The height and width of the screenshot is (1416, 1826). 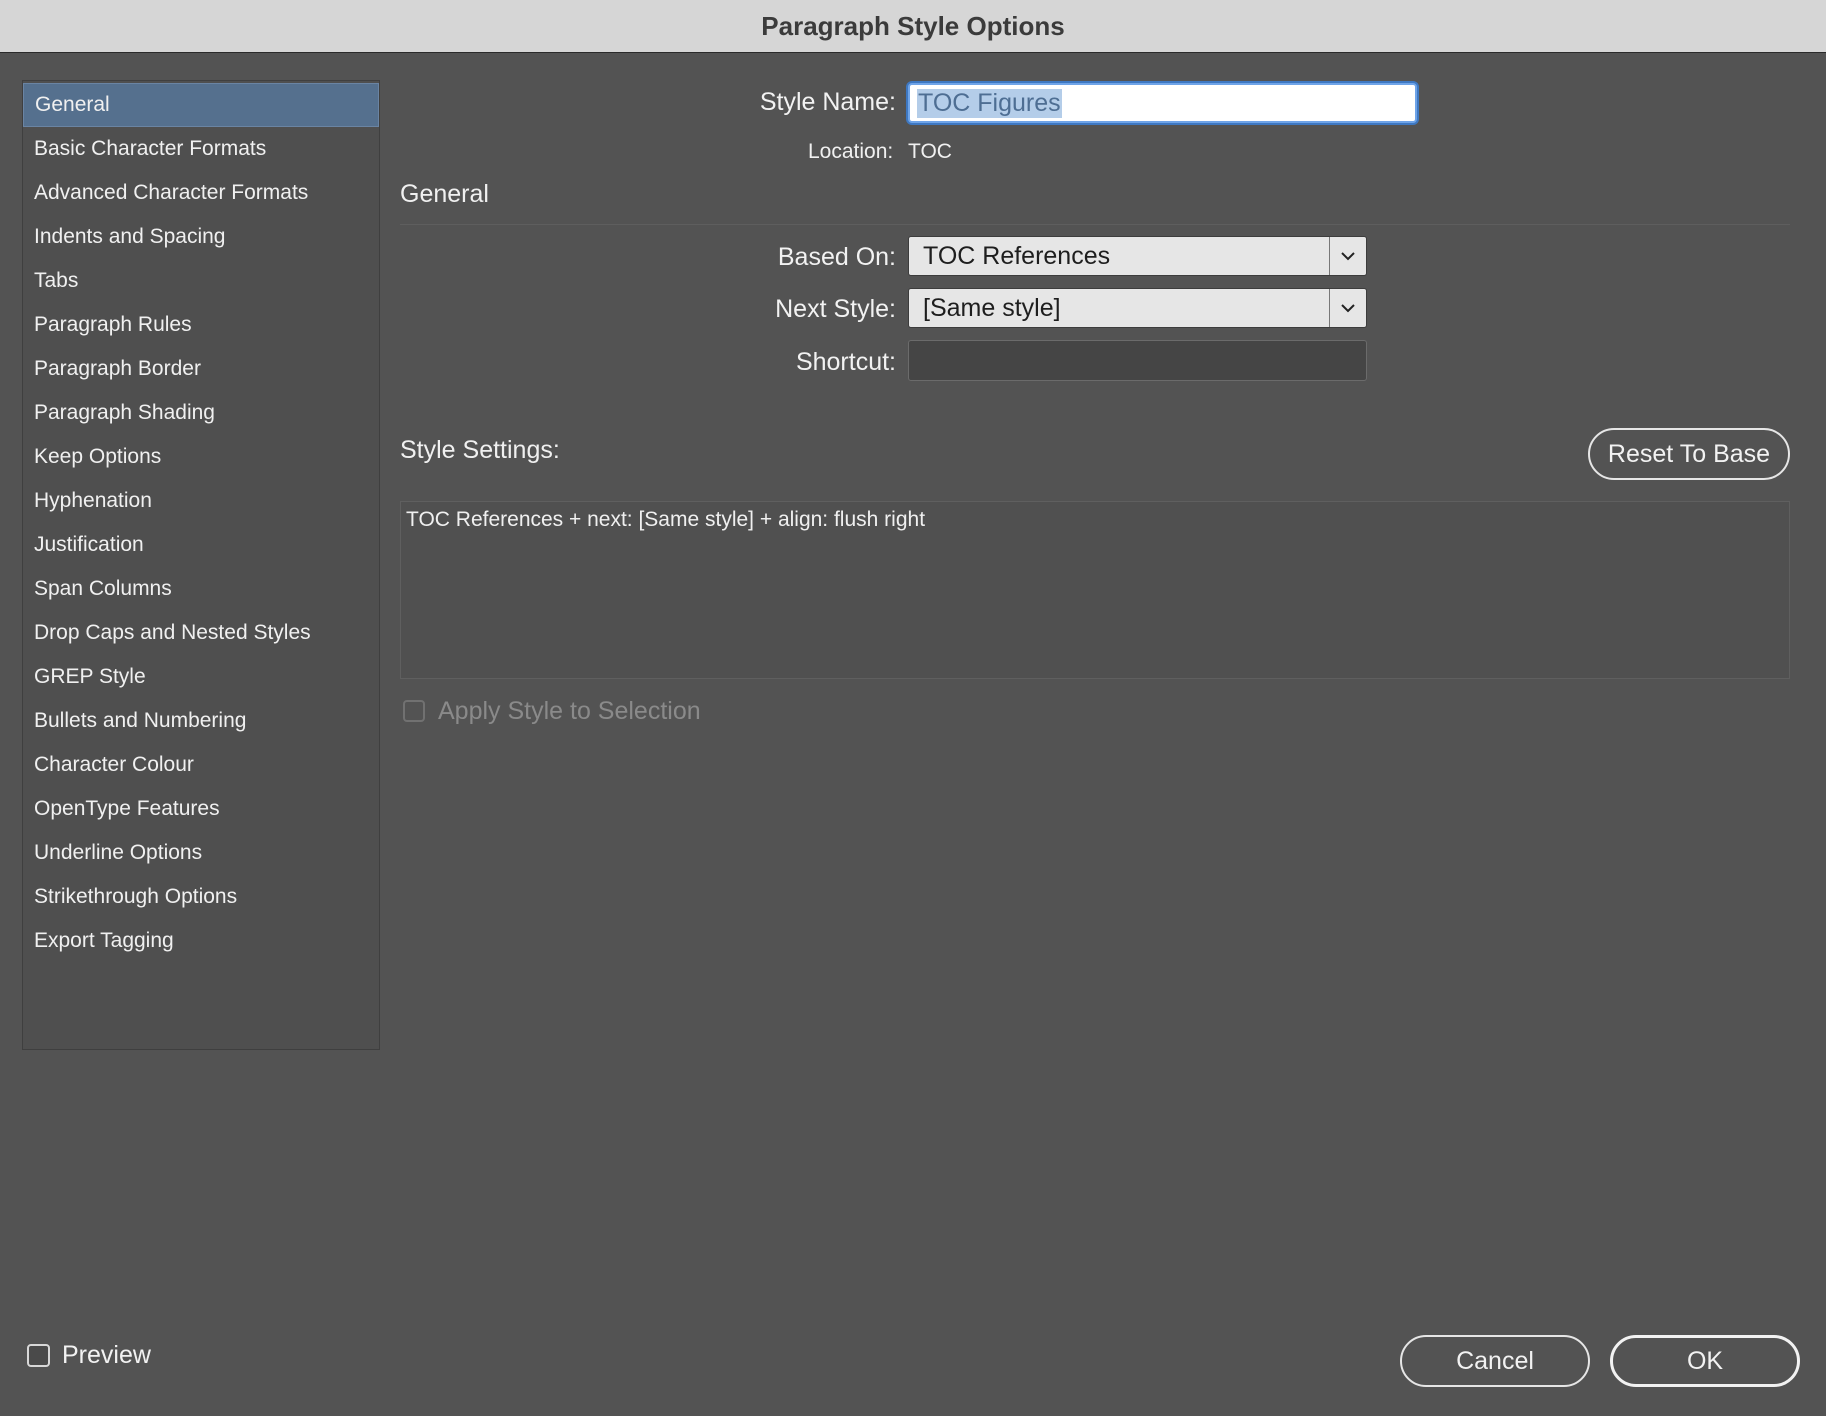 I want to click on sidebar-item-bullets-and-numbering: Bullets and Numbering, so click(x=201, y=721).